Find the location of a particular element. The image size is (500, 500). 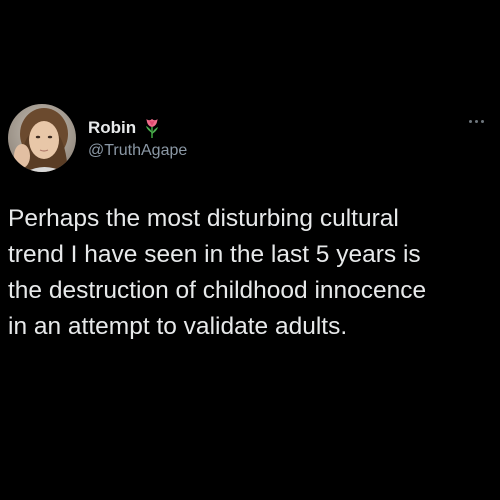

tweet-line: in an attempt to validate adults. is located at coordinates (178, 326).